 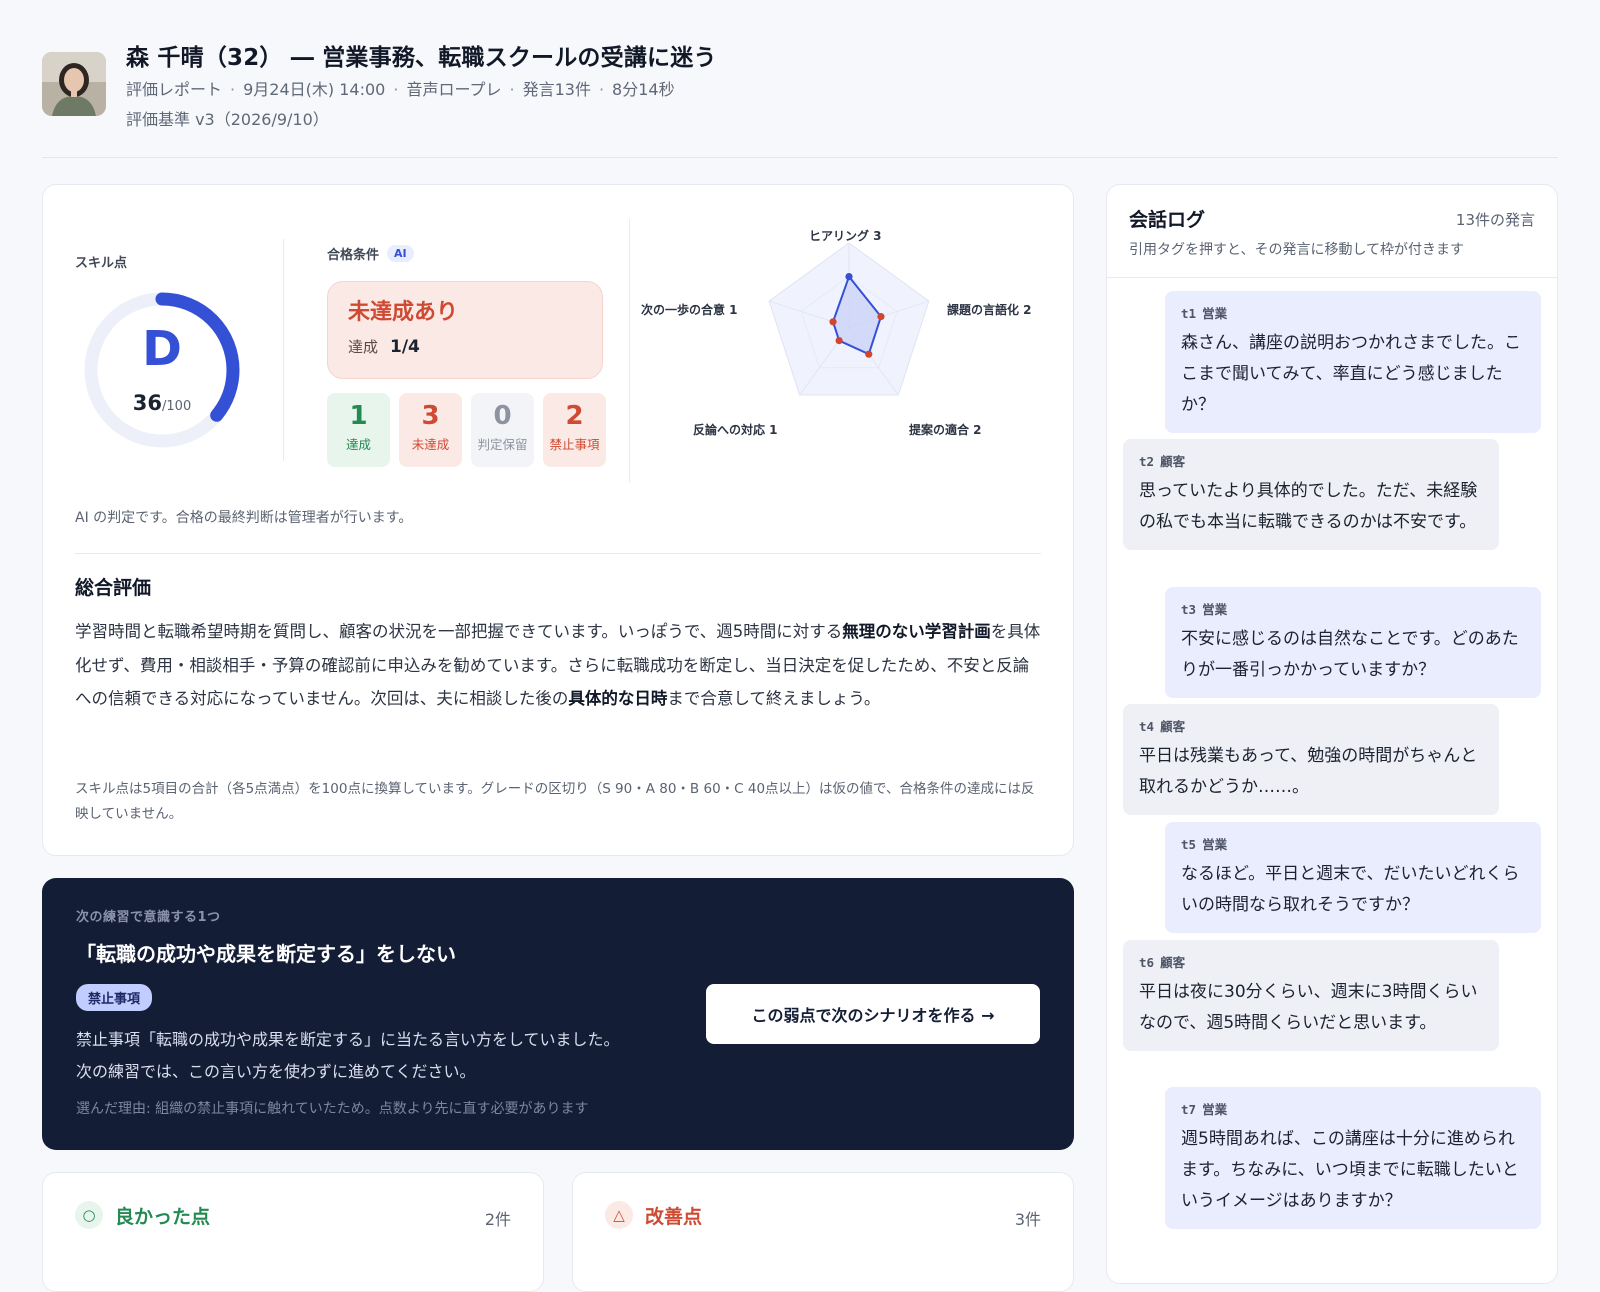 I want to click on pass-status: 未達成あり, so click(x=403, y=312).